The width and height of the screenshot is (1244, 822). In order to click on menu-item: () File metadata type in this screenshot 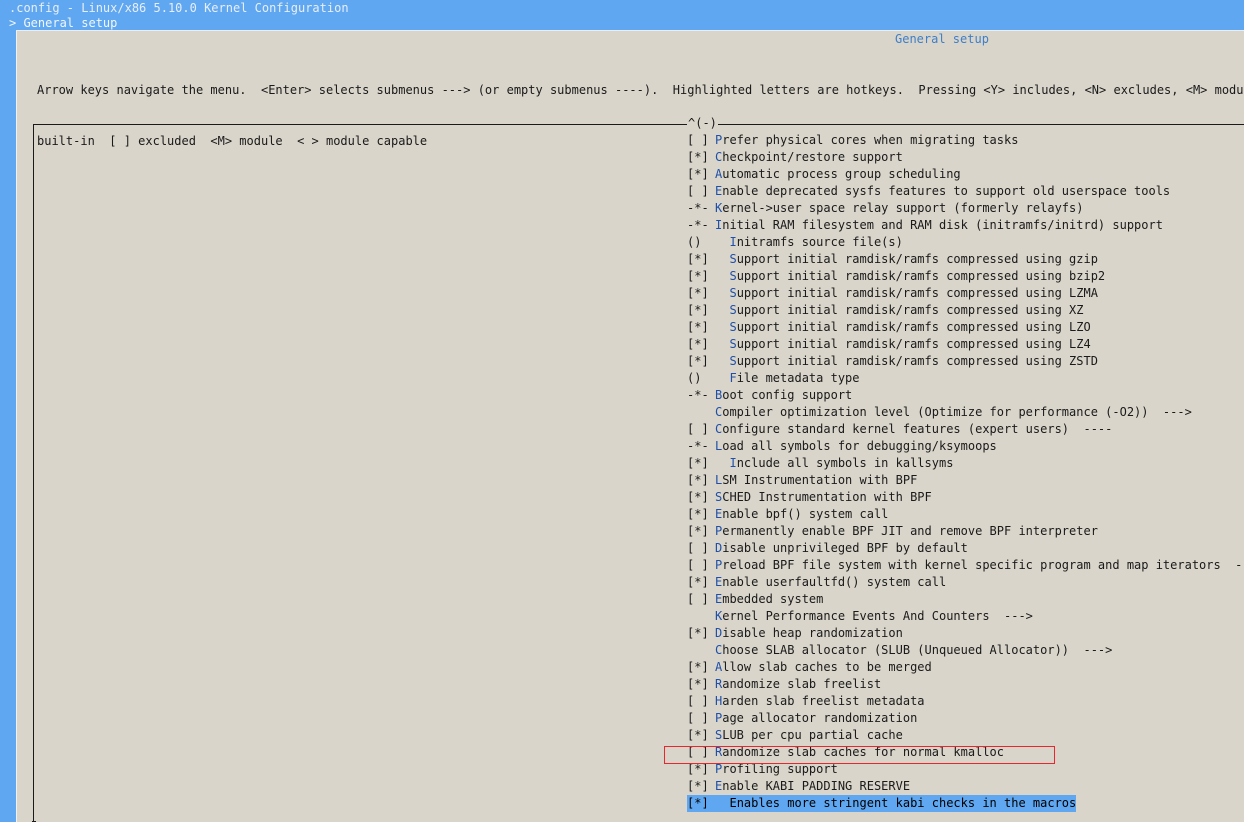, I will do `click(965, 378)`.